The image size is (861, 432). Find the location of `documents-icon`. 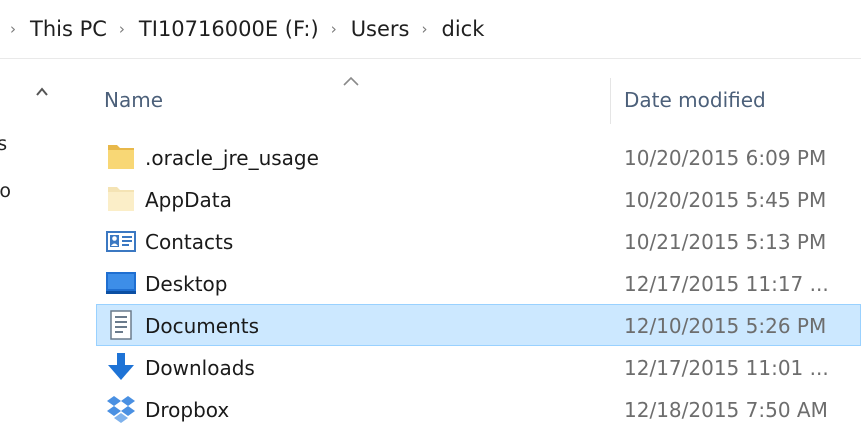

documents-icon is located at coordinates (121, 325).